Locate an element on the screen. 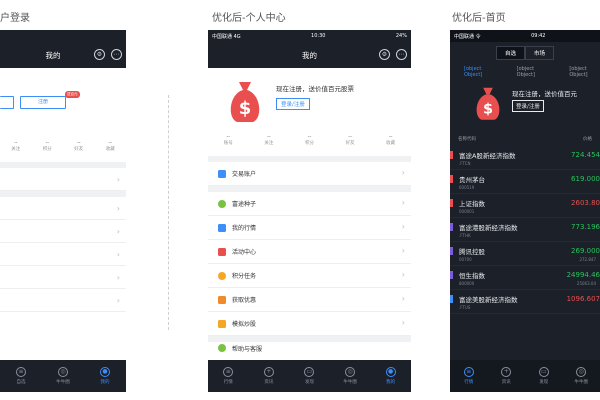 This screenshot has width=600, height=400. menu-item-trade-account: 交易账户 › is located at coordinates (309, 174).